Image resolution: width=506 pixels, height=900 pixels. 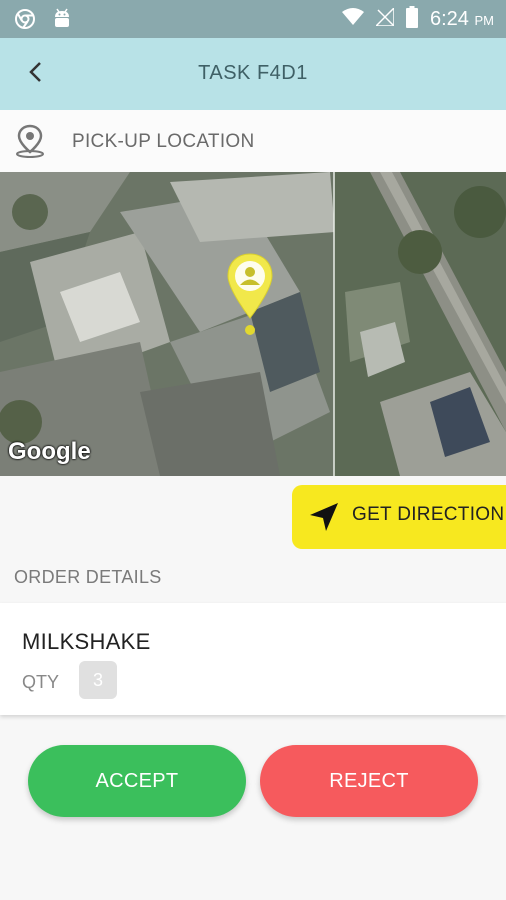 I want to click on accept-button: ACCEPT, so click(x=137, y=781).